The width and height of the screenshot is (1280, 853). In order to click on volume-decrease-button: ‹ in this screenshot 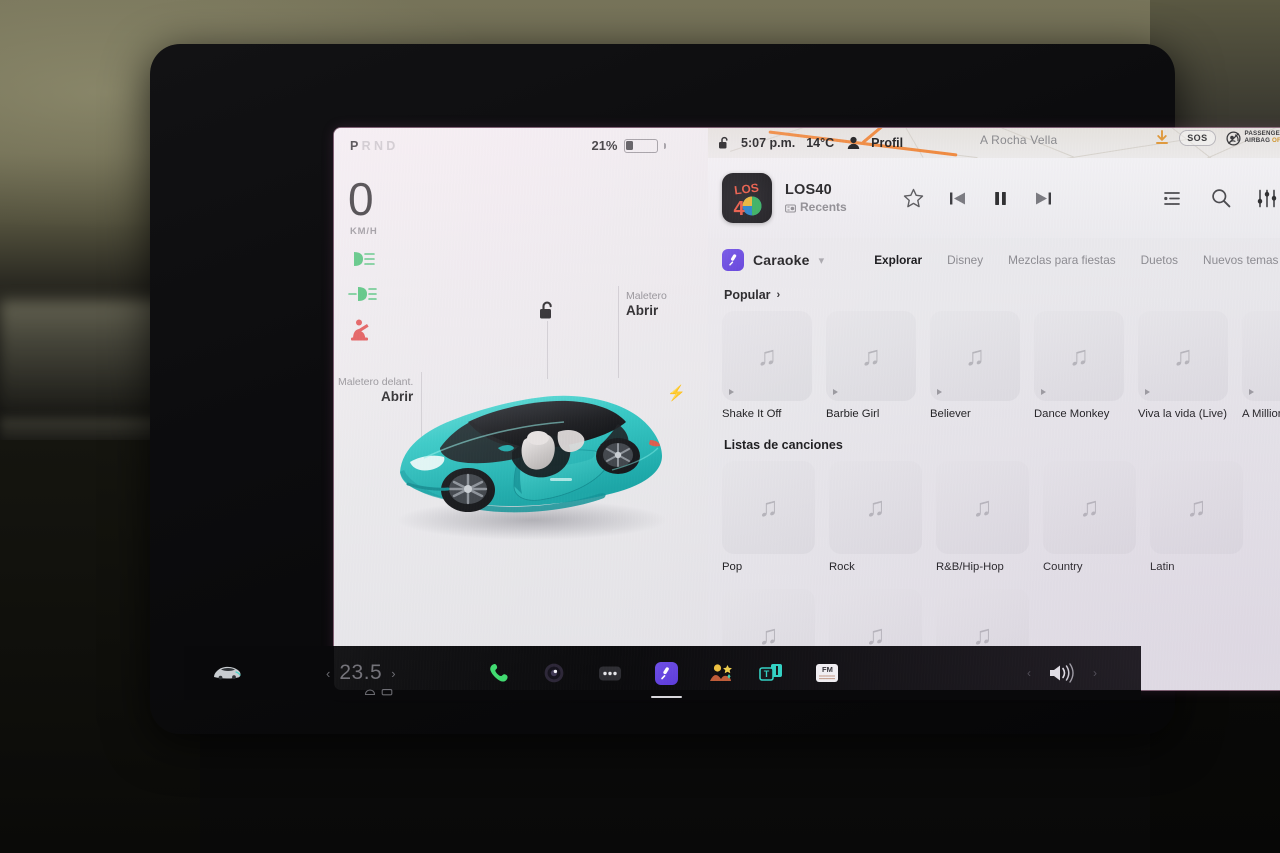, I will do `click(1029, 673)`.